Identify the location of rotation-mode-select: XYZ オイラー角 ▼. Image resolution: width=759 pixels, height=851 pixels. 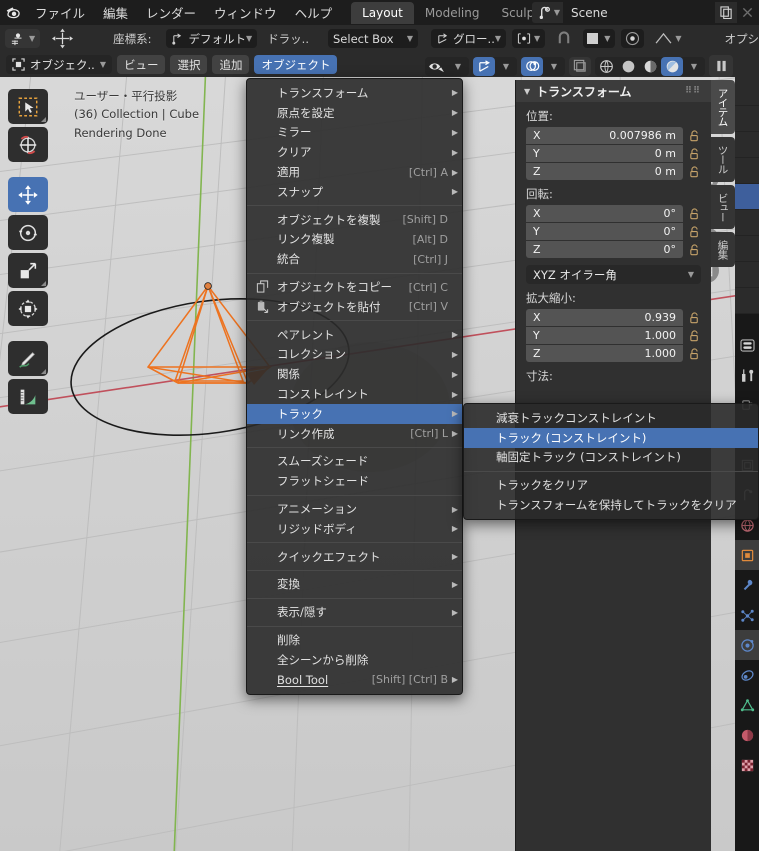
(613, 274).